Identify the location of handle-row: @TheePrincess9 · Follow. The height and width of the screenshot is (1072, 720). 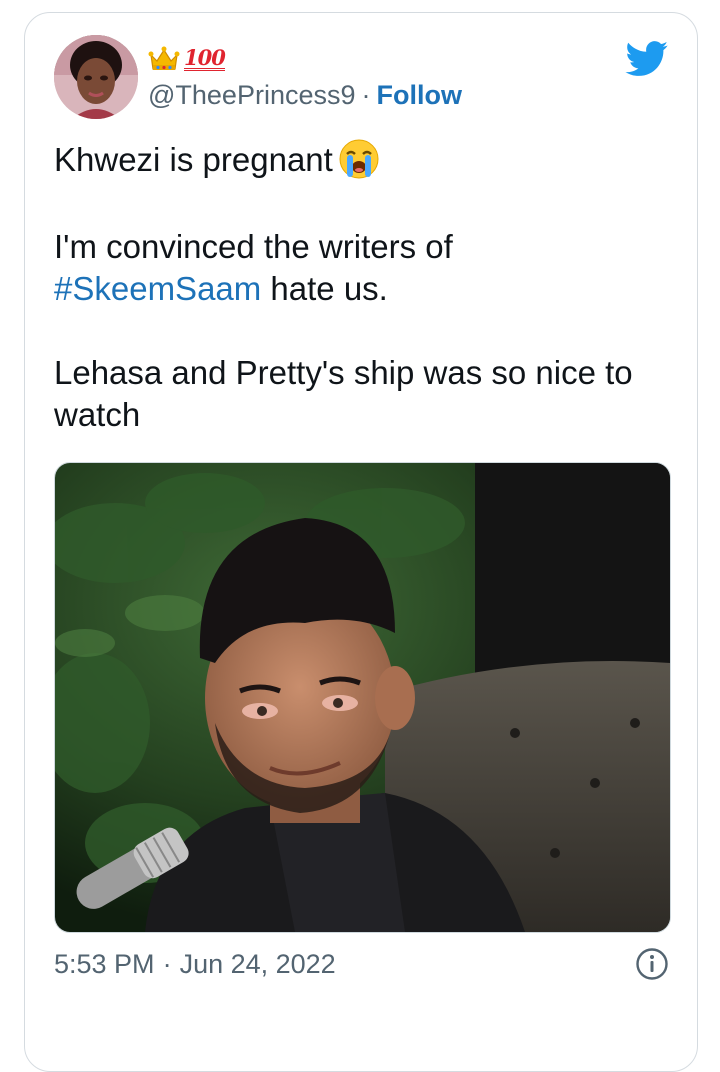
(305, 95).